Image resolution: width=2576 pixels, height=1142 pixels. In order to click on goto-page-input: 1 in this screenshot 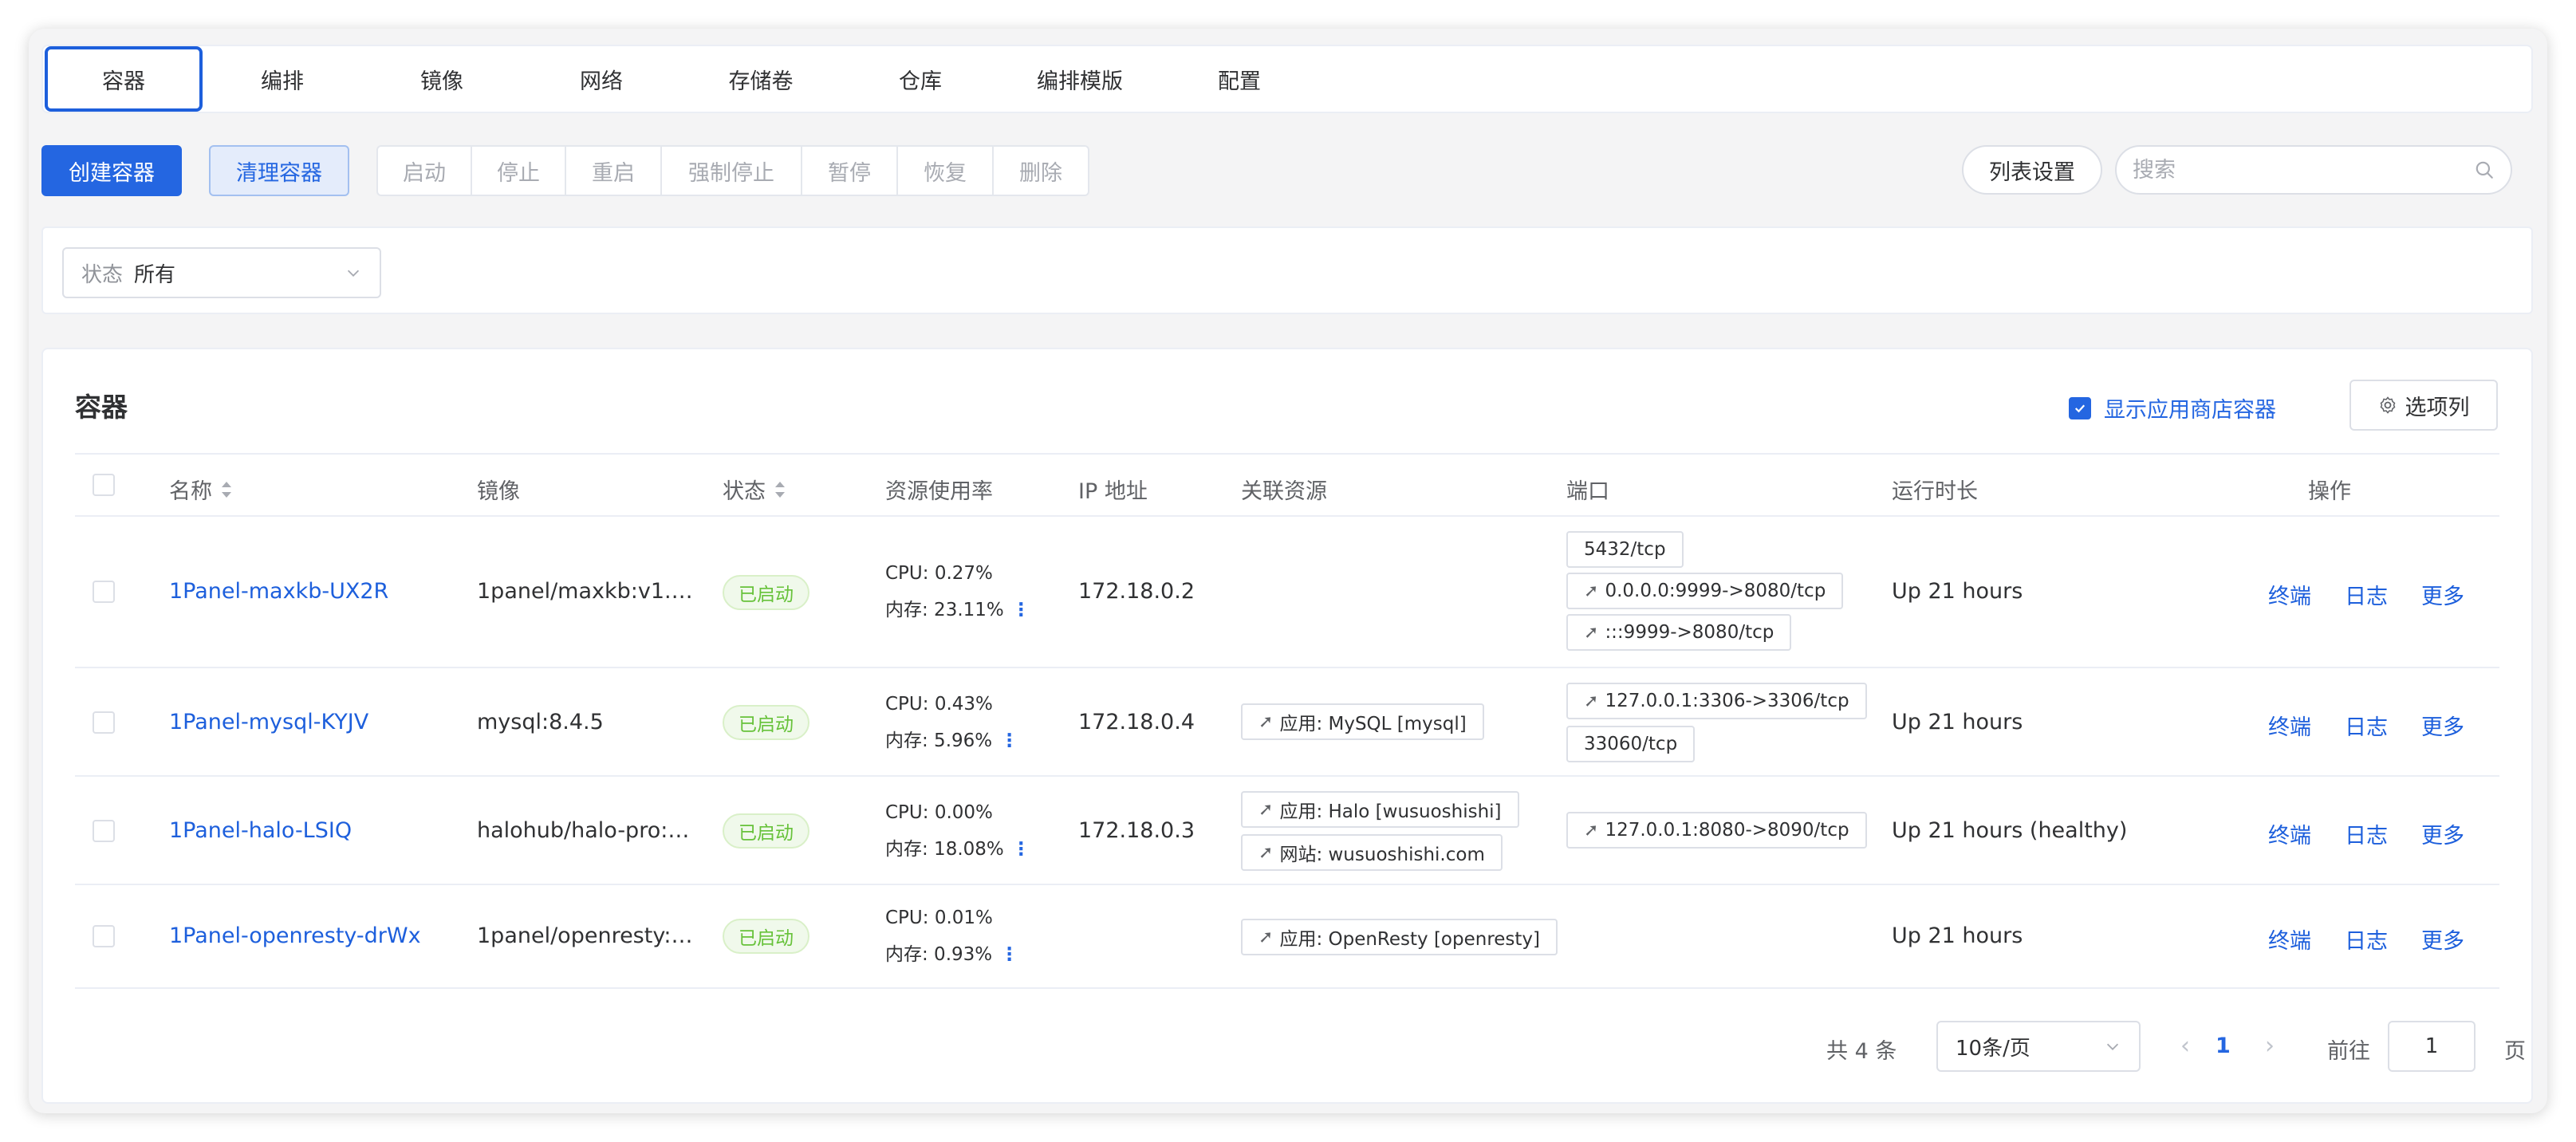, I will do `click(2432, 1046)`.